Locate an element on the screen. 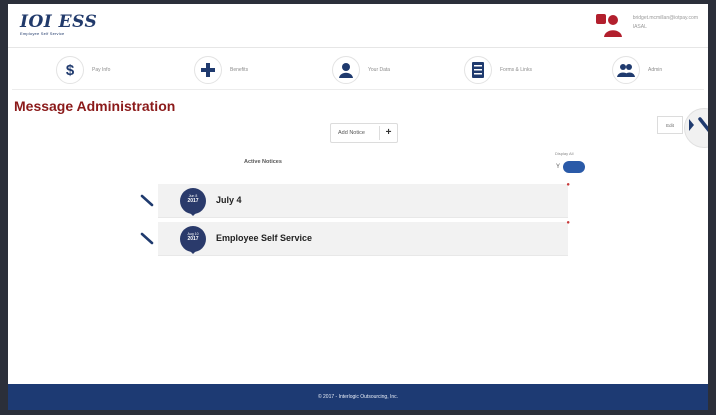 This screenshot has height=415, width=716. nav-label: Your Data is located at coordinates (379, 70).